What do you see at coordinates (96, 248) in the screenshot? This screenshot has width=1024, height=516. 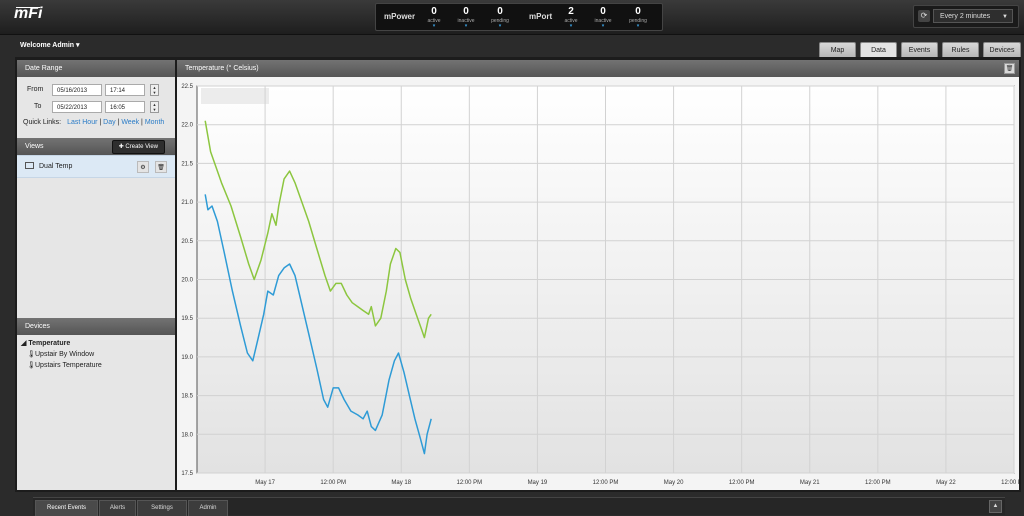 I see `views-list-body` at bounding box center [96, 248].